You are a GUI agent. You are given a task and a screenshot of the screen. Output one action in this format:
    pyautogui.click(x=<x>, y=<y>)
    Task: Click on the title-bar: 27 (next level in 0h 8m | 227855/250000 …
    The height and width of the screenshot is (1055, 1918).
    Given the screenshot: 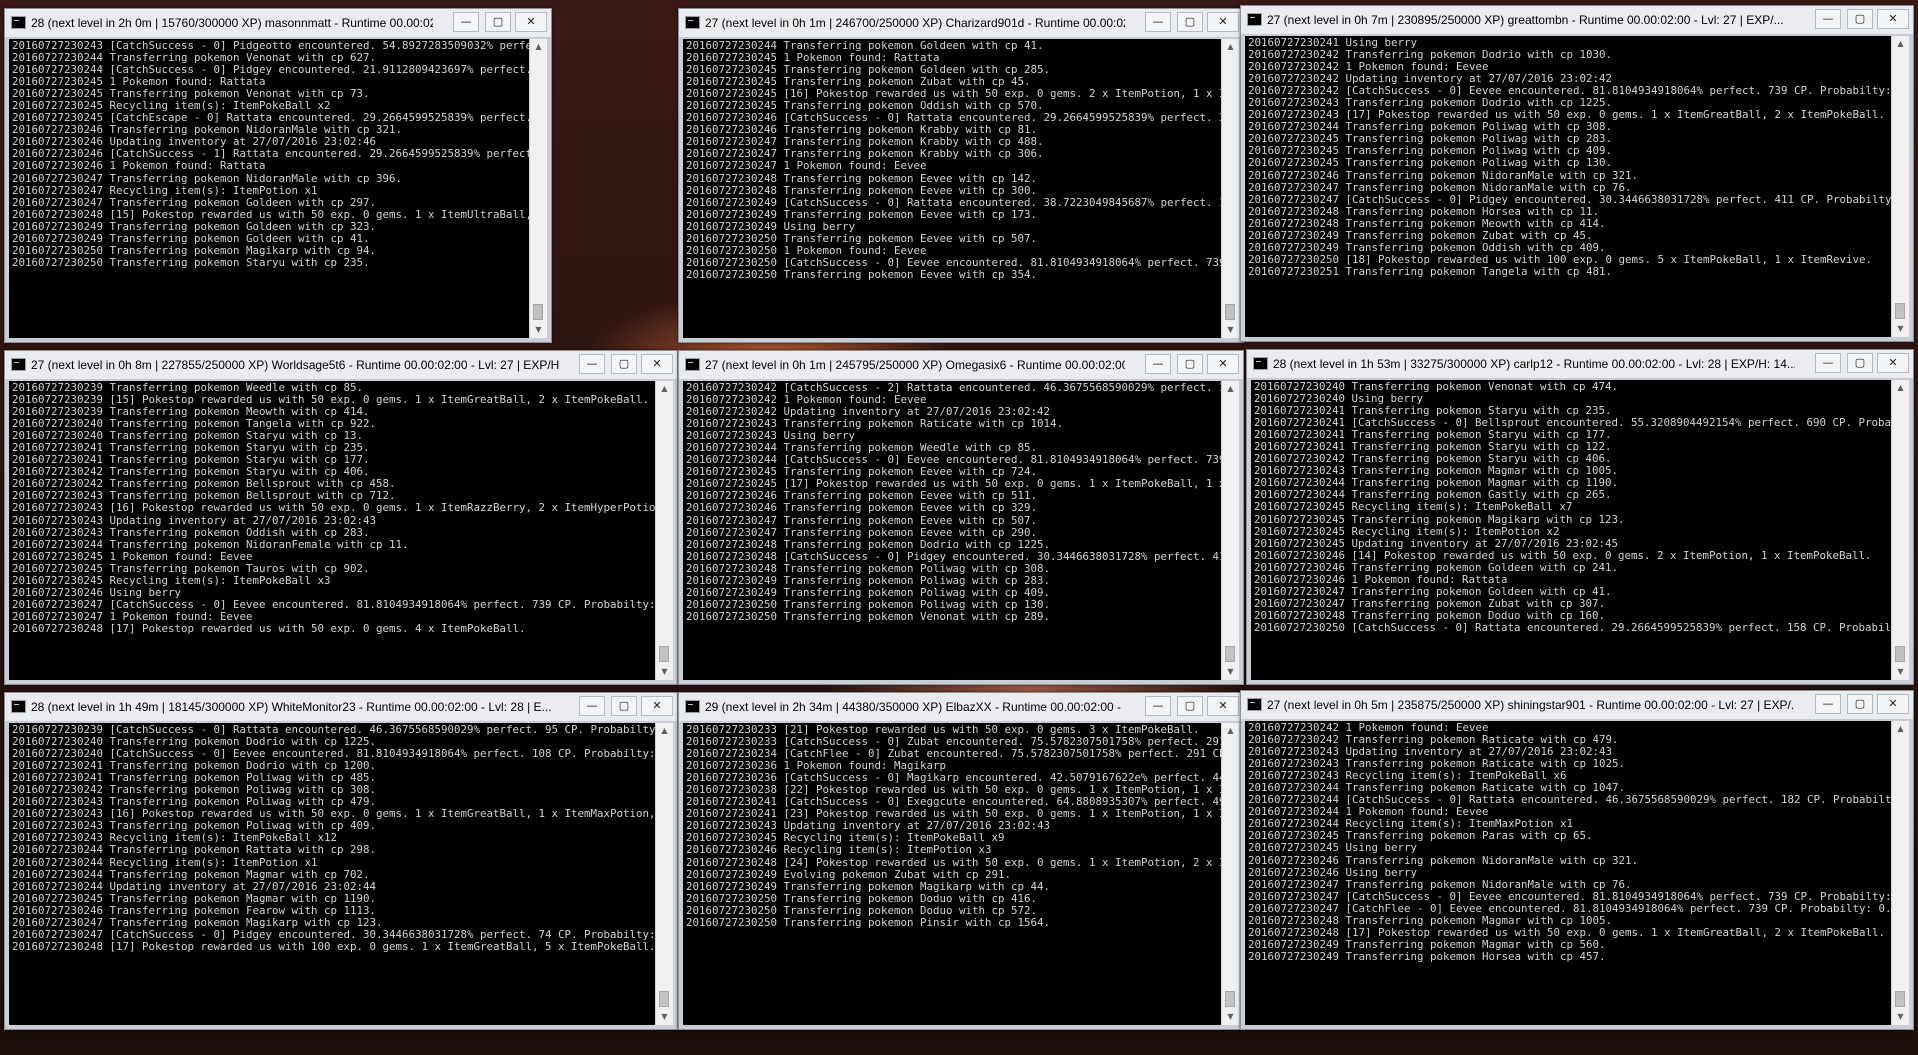 What is the action you would take?
    pyautogui.click(x=341, y=365)
    